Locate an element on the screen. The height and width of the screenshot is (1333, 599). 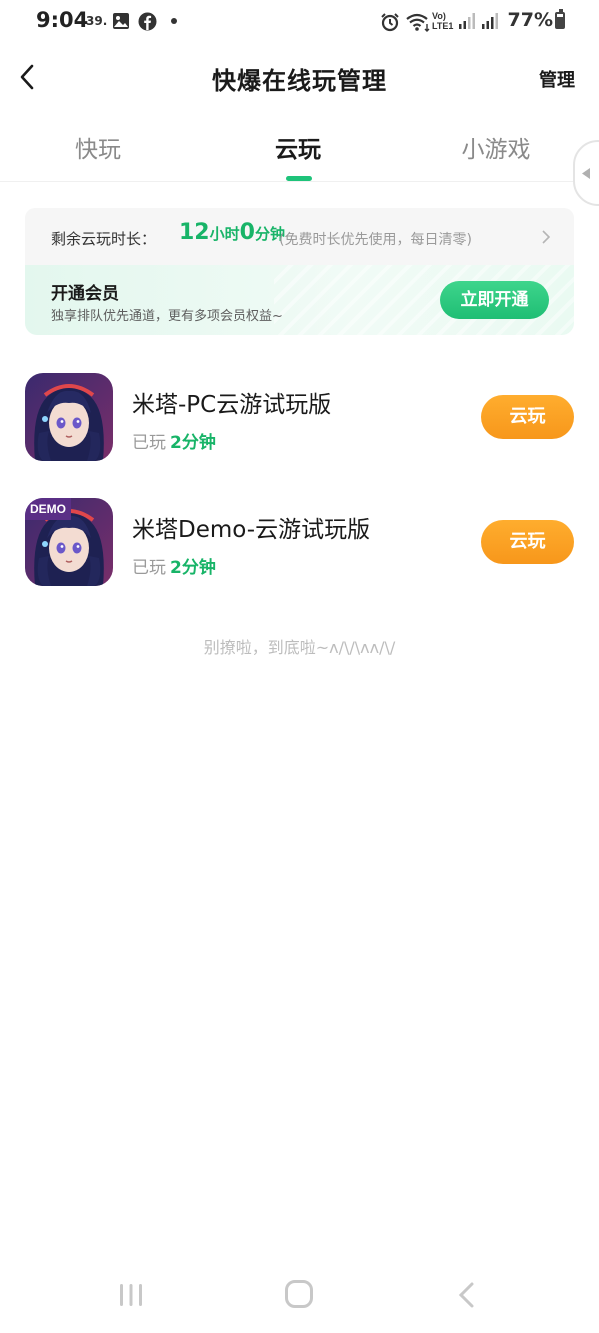
game-list-item: DEMO 米塔Demo-云游试玩版 已玩 2分钟 云玩 is located at coordinates (299, 548).